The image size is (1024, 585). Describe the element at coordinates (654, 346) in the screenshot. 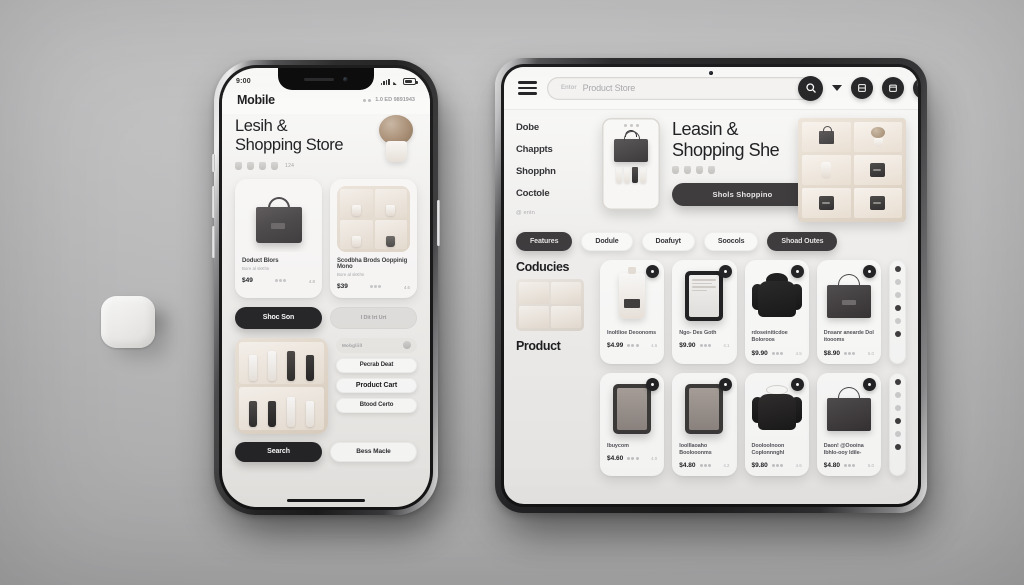

I see `product-rating: 4.6` at that location.